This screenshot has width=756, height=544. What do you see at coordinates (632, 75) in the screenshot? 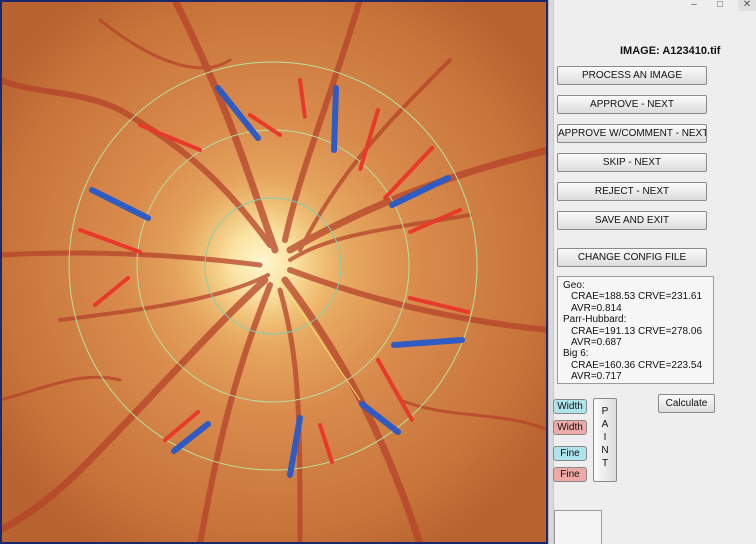
I see `process-image-button: PROCESS AN IMAGE` at bounding box center [632, 75].